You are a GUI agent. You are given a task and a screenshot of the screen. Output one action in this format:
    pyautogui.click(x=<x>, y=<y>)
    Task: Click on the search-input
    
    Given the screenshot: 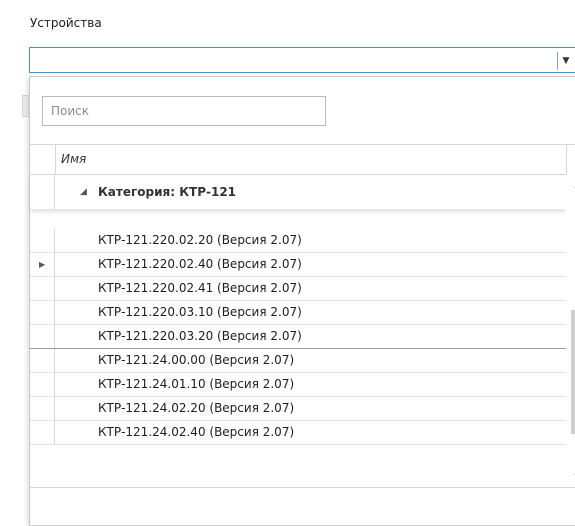 What is the action you would take?
    pyautogui.click(x=184, y=111)
    